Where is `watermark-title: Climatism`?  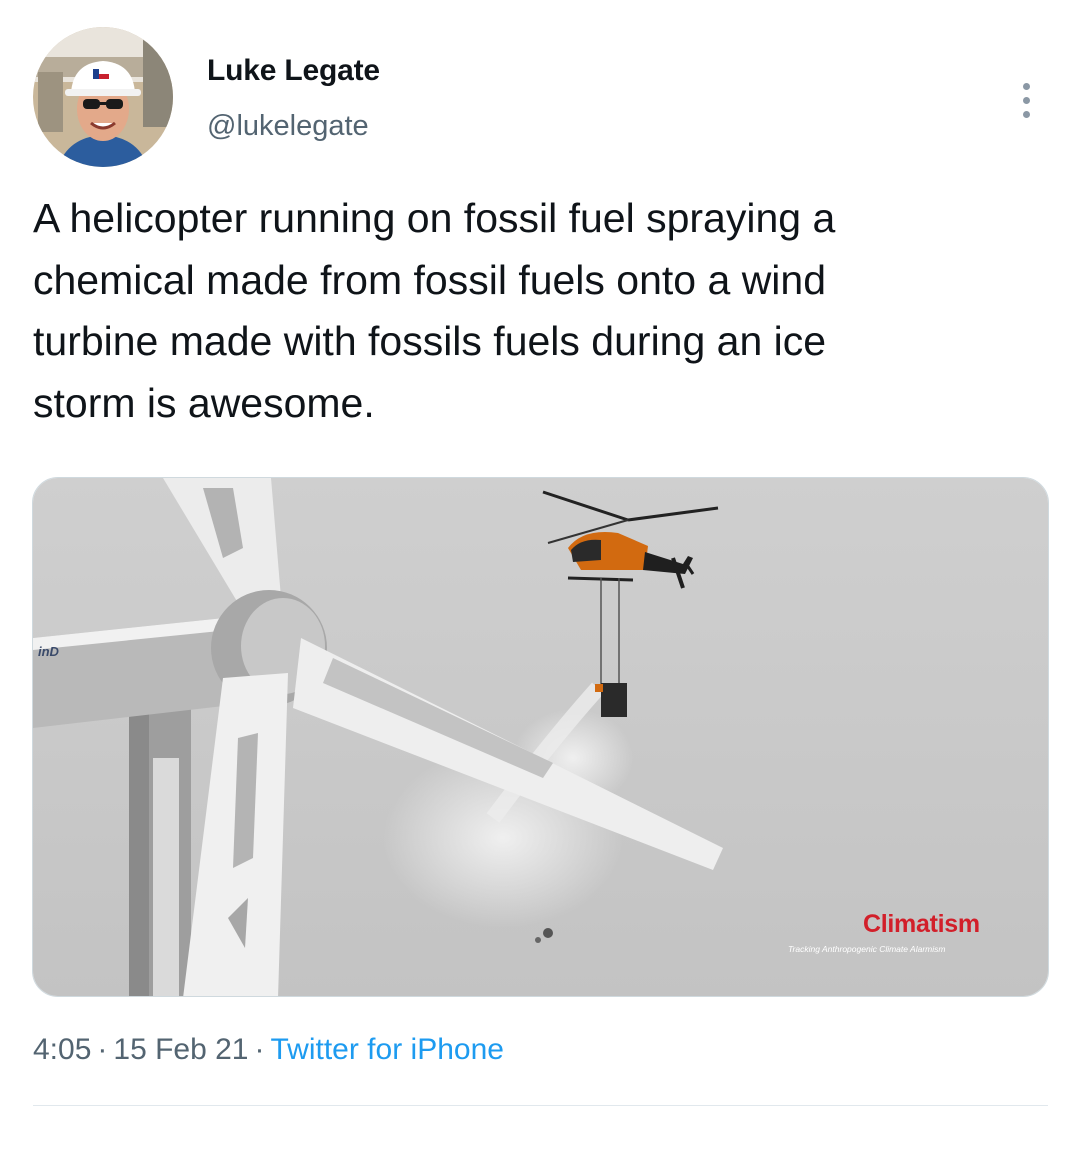 watermark-title: Climatism is located at coordinates (921, 924).